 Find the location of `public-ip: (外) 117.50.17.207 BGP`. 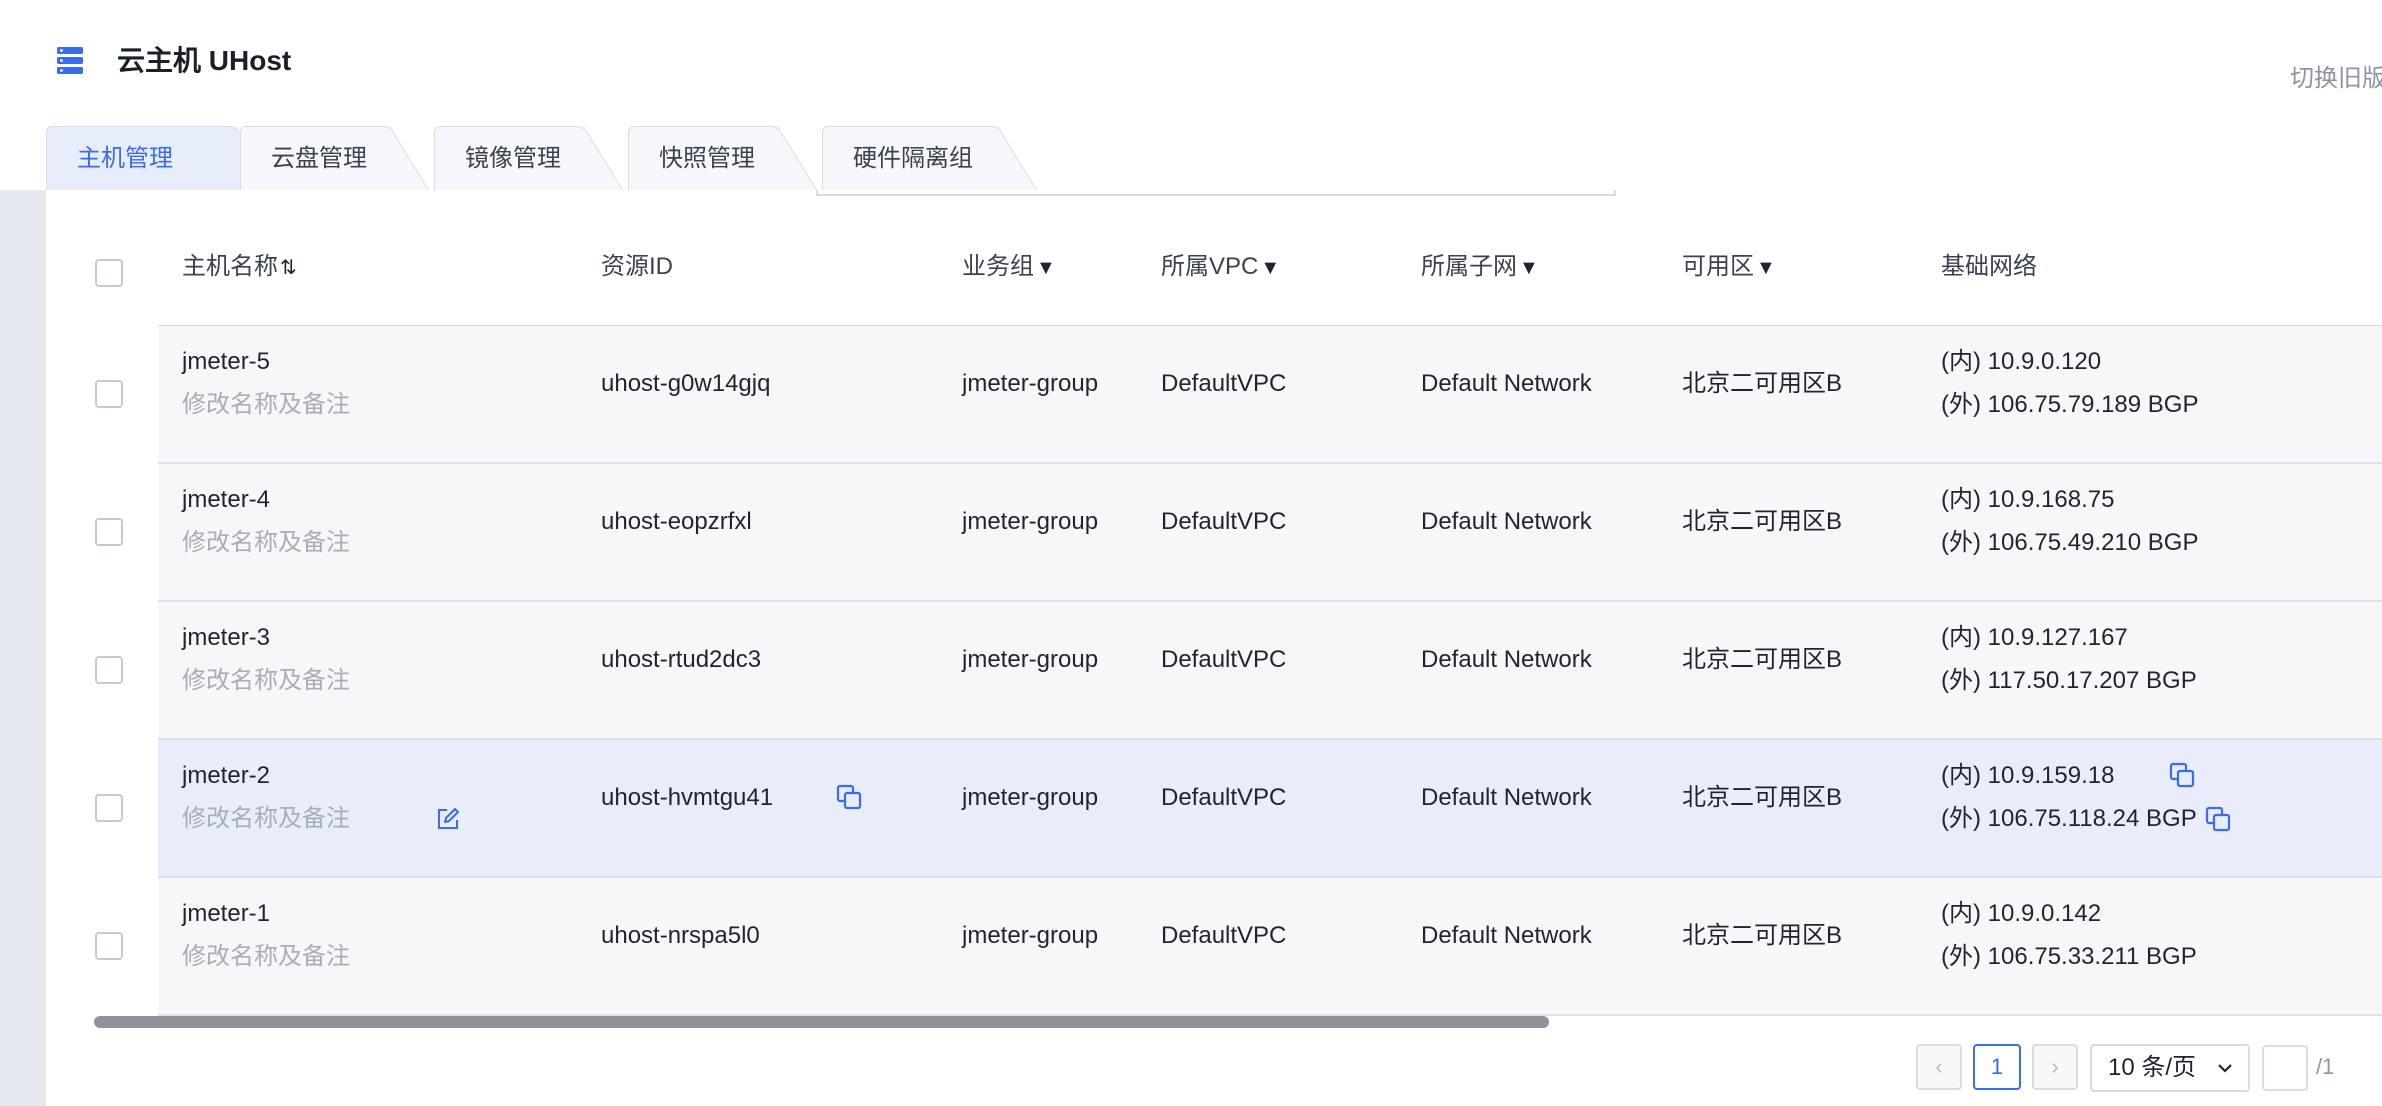

public-ip: (外) 117.50.17.207 BGP is located at coordinates (2069, 680).